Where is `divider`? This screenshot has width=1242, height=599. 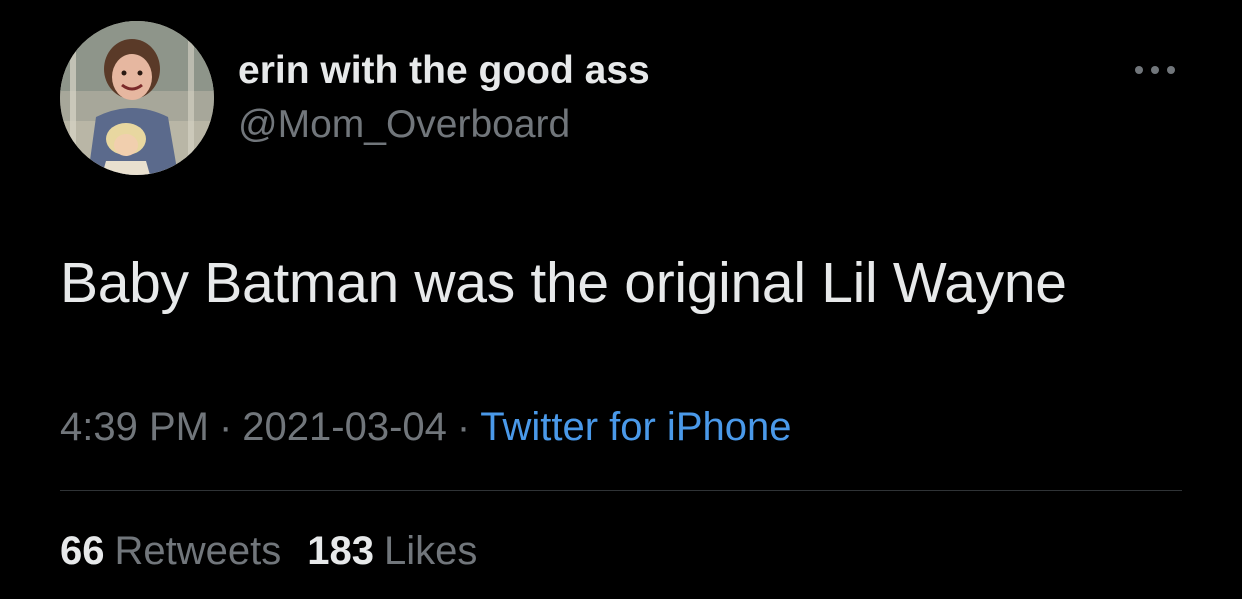 divider is located at coordinates (621, 490).